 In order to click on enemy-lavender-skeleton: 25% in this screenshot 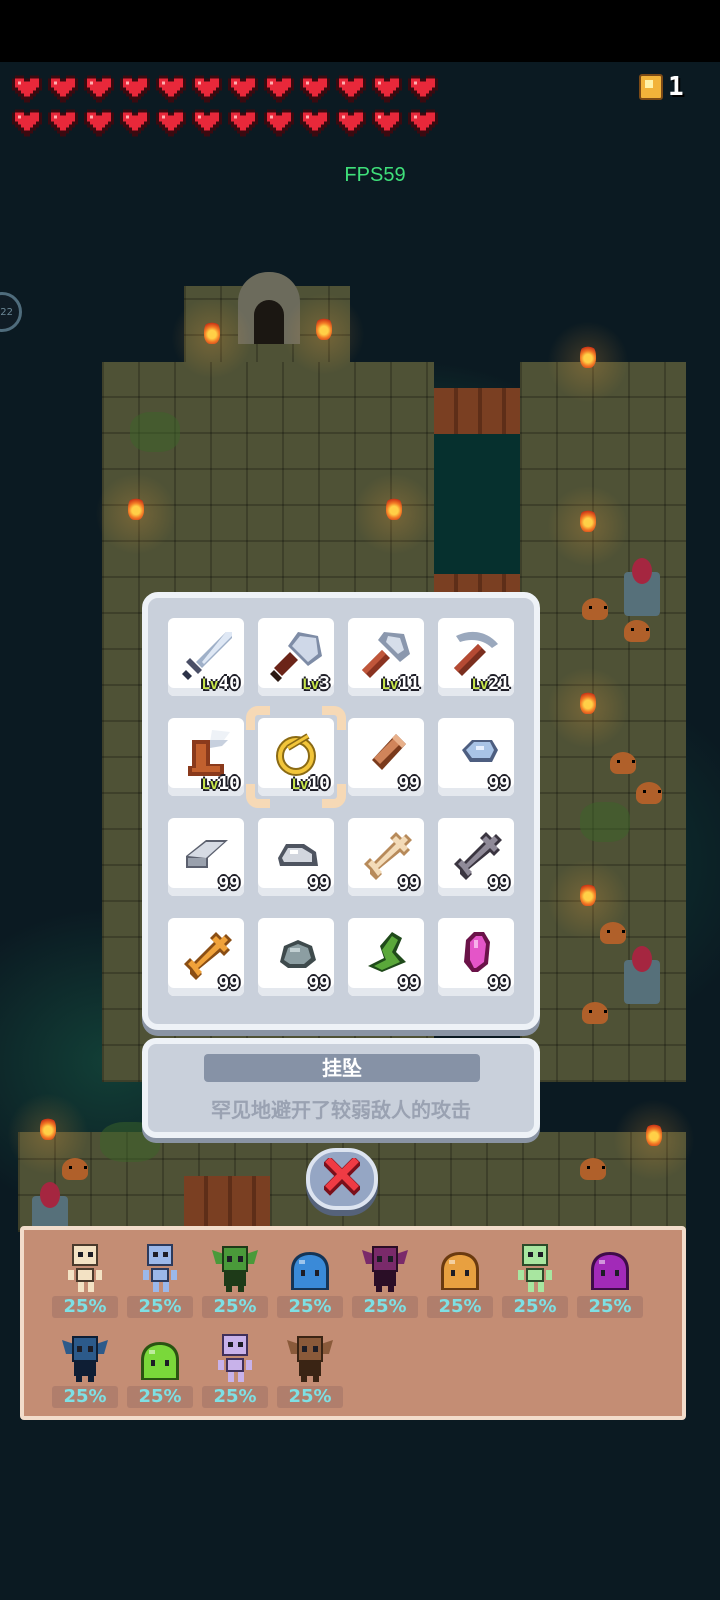, I will do `click(235, 1368)`.